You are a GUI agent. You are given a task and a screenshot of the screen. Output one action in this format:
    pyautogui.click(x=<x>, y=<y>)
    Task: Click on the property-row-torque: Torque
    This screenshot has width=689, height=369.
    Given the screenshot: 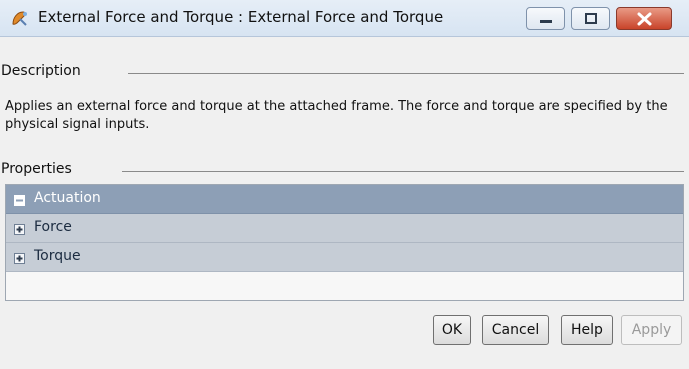 What is the action you would take?
    pyautogui.click(x=344, y=257)
    